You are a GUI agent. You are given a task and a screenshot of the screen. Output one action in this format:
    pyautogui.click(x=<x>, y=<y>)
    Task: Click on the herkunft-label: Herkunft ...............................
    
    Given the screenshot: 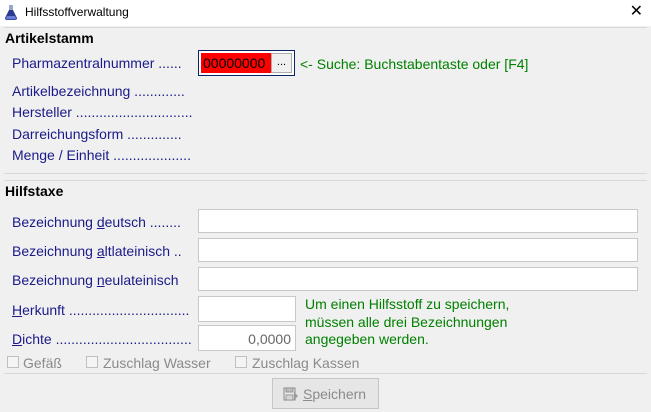 What is the action you would take?
    pyautogui.click(x=101, y=310)
    